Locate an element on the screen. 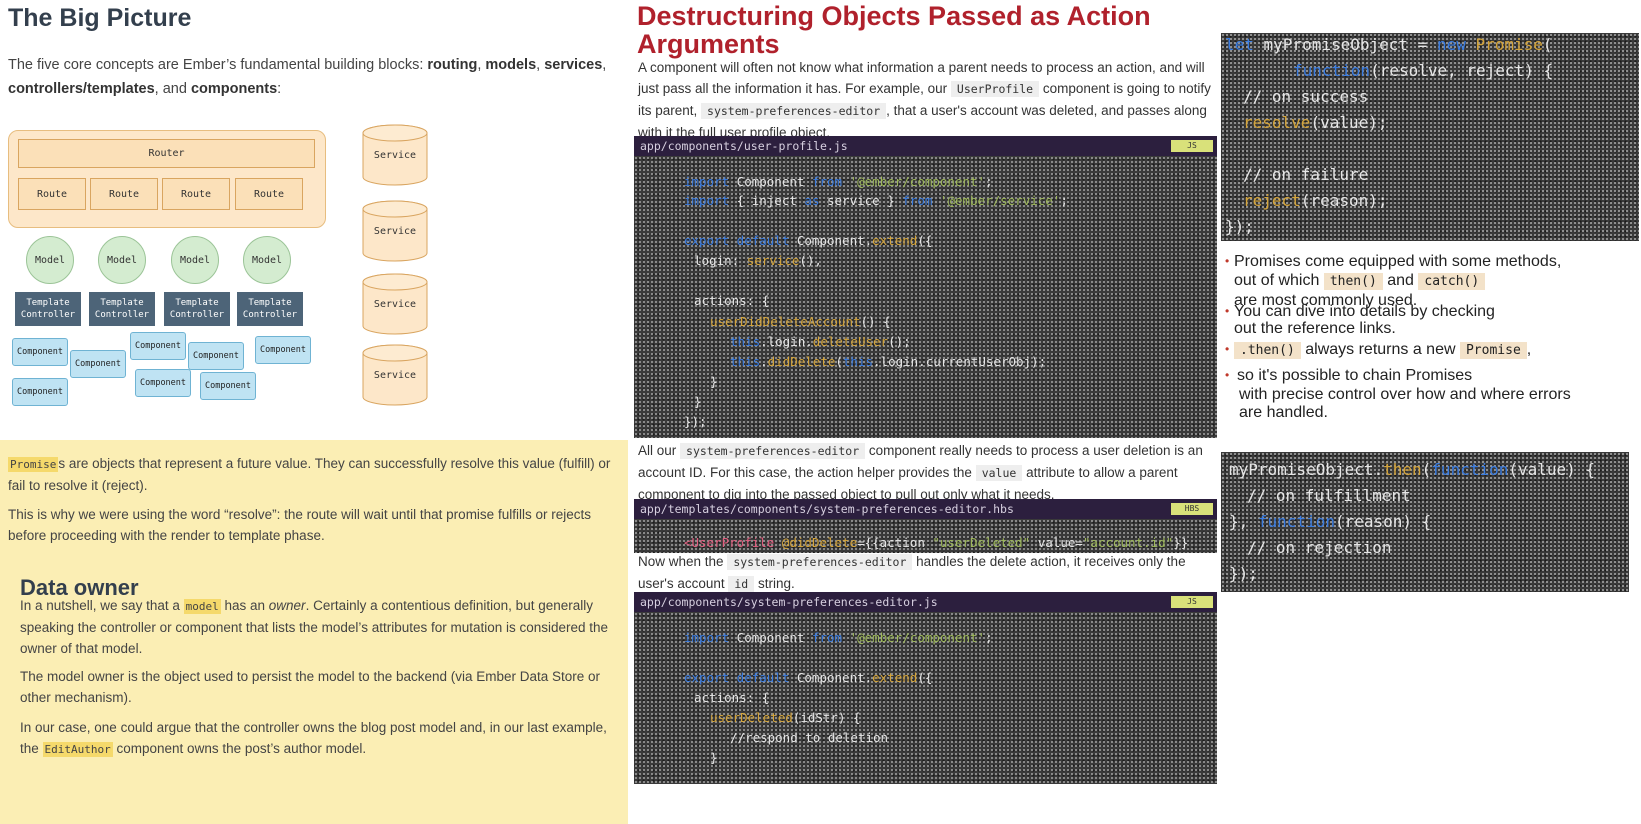 This screenshot has height=824, width=1641. text: You can dive into details by checking is located at coordinates (1364, 311).